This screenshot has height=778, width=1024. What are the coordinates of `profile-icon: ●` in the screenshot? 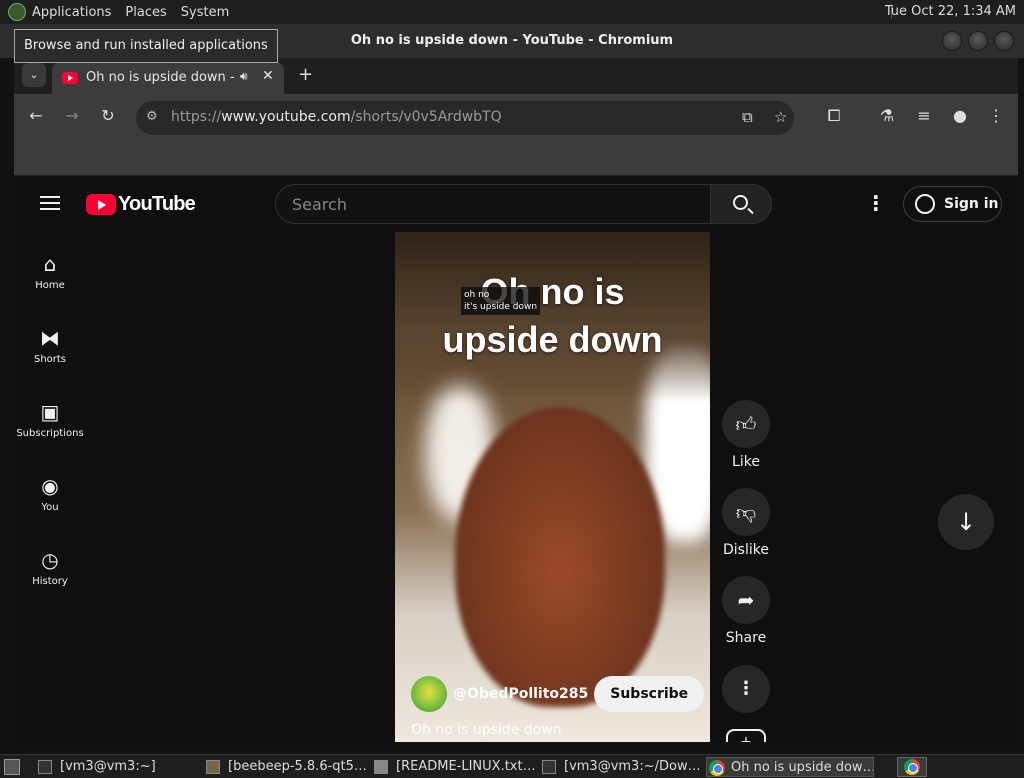 It's located at (960, 115).